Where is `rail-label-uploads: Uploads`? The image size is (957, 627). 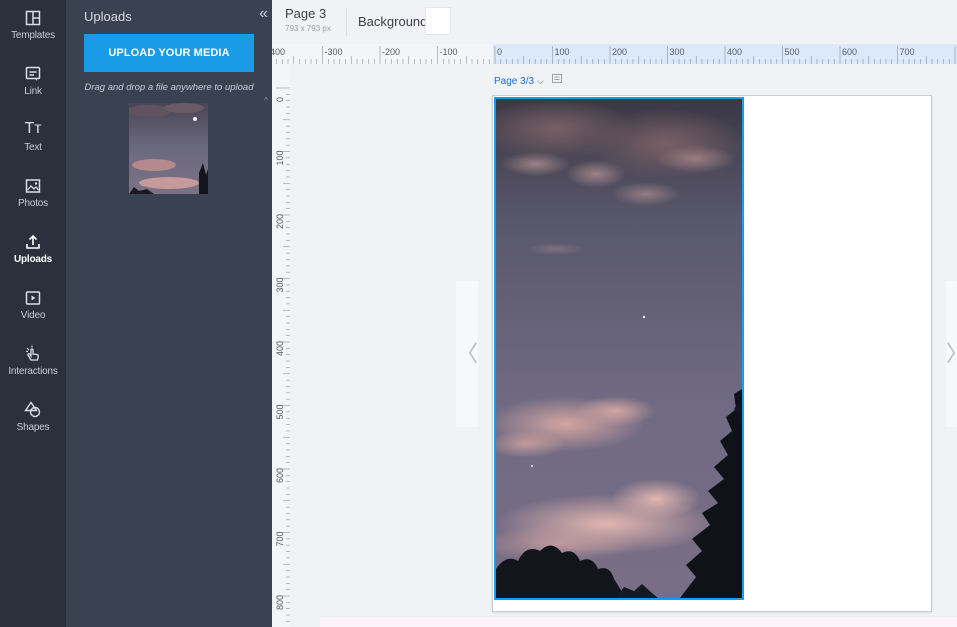
rail-label-uploads: Uploads is located at coordinates (33, 259).